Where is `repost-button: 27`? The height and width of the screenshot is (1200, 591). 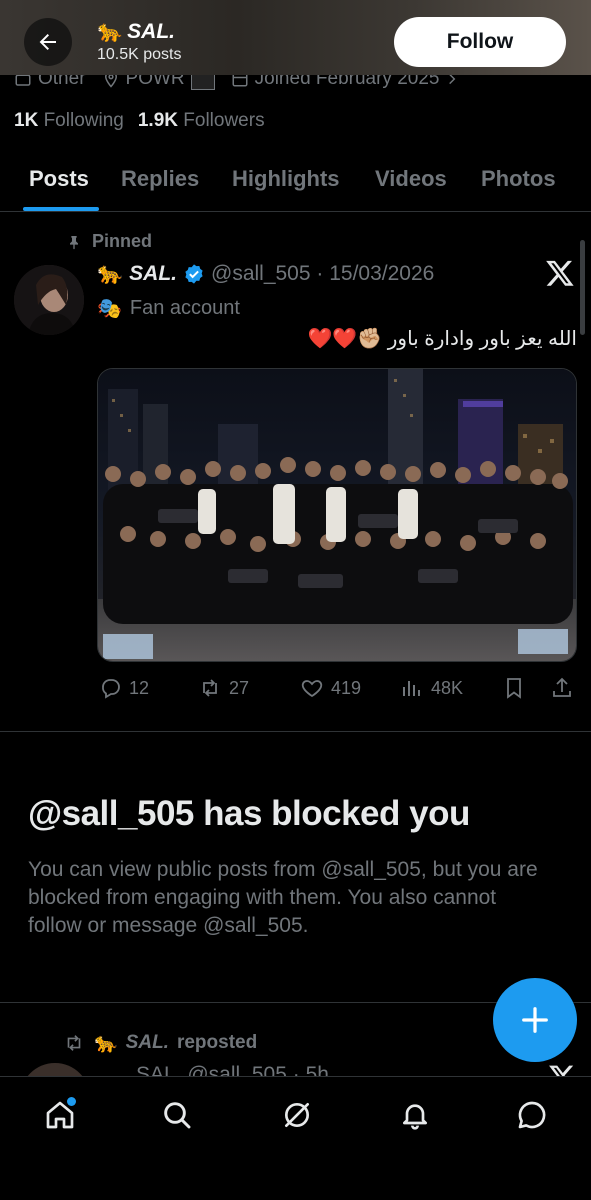
repost-button: 27 is located at coordinates (223, 688).